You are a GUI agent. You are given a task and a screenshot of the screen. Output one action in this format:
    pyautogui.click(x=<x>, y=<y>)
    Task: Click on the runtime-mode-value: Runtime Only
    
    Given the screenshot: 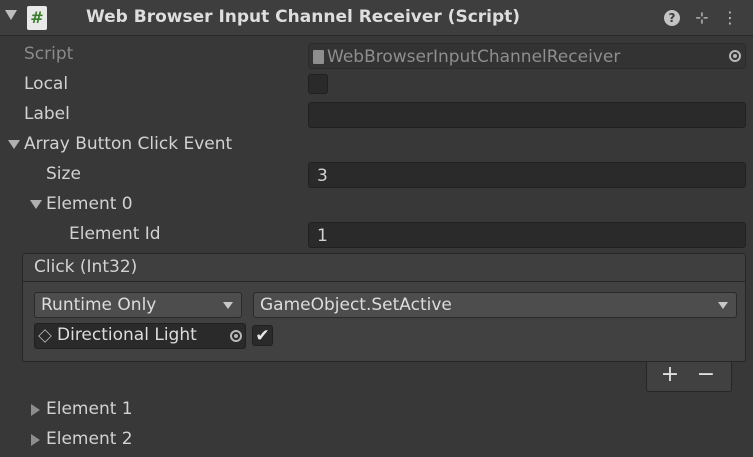 What is the action you would take?
    pyautogui.click(x=99, y=305)
    